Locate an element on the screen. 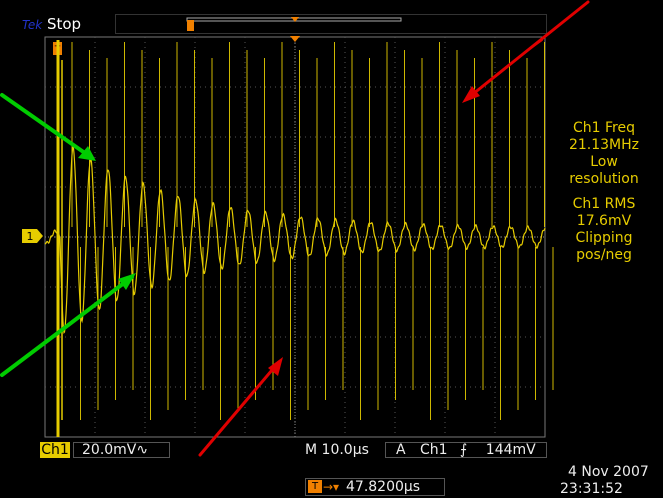 The height and width of the screenshot is (498, 663). position-arrow-icon: →▾ is located at coordinates (331, 487).